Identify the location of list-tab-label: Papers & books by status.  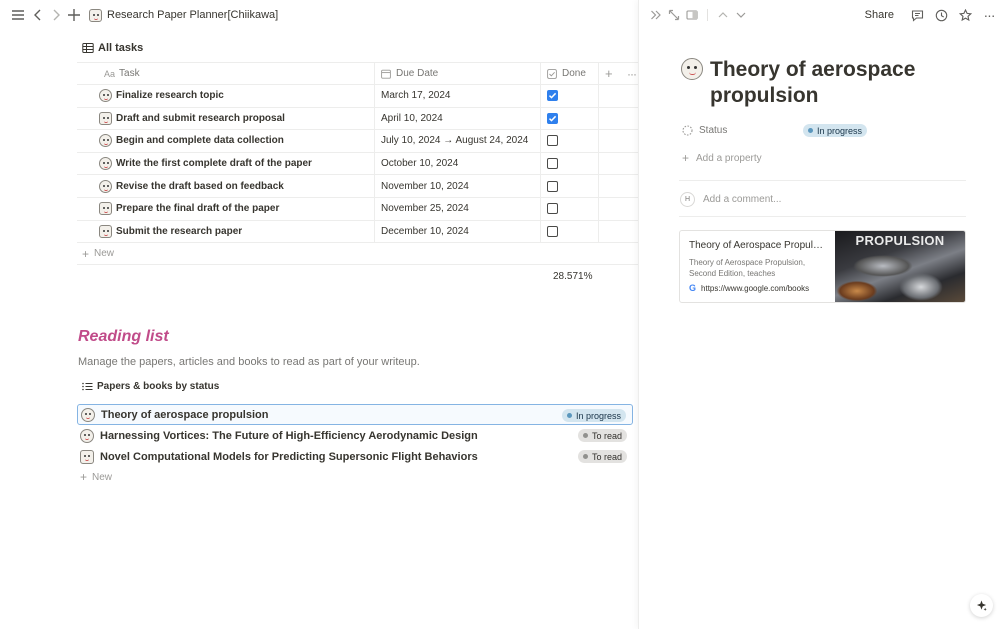
(158, 386).